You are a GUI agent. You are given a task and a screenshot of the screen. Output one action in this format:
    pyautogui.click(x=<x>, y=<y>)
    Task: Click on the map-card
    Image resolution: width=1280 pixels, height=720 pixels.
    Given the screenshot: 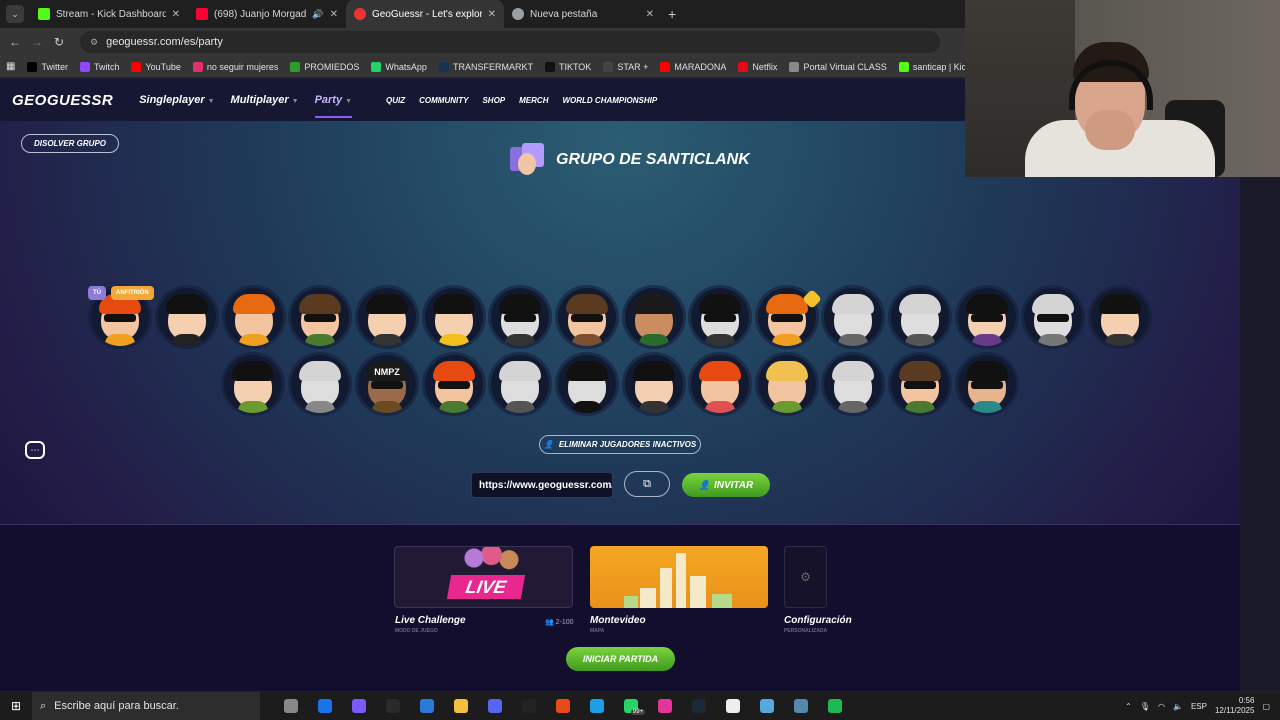 What is the action you would take?
    pyautogui.click(x=679, y=577)
    